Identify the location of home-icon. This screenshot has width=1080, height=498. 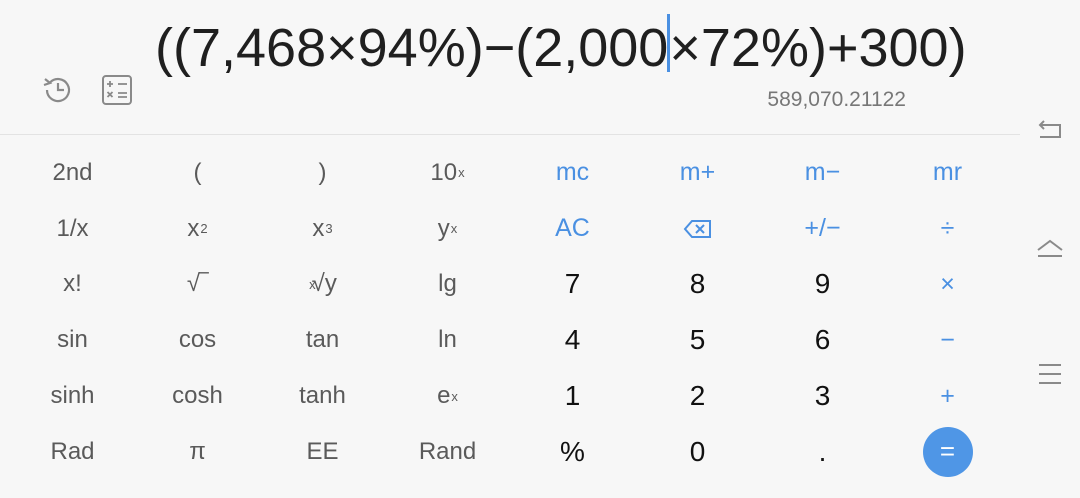
(1050, 248).